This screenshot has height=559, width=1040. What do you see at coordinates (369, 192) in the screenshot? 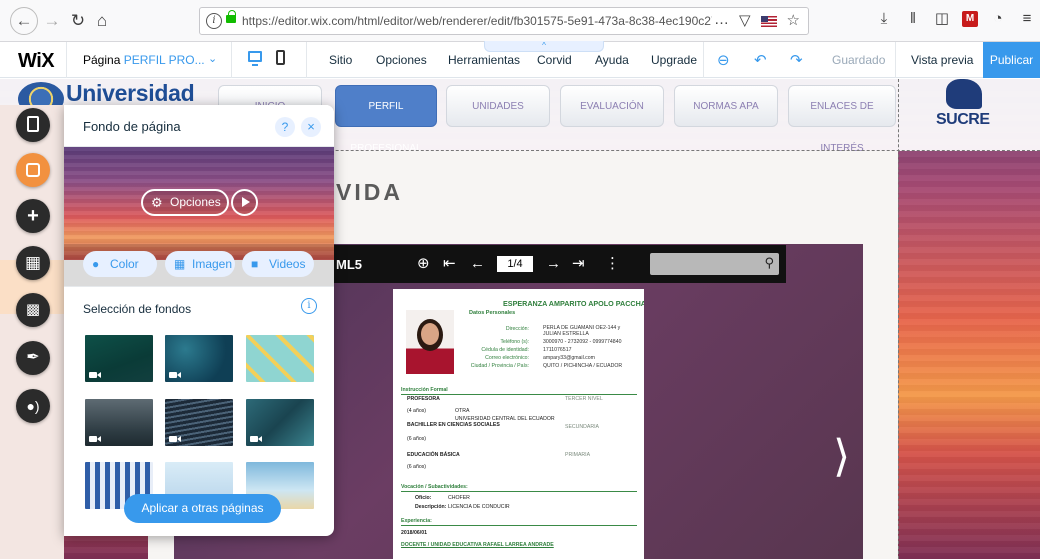
I see `section-title: VIDA` at bounding box center [369, 192].